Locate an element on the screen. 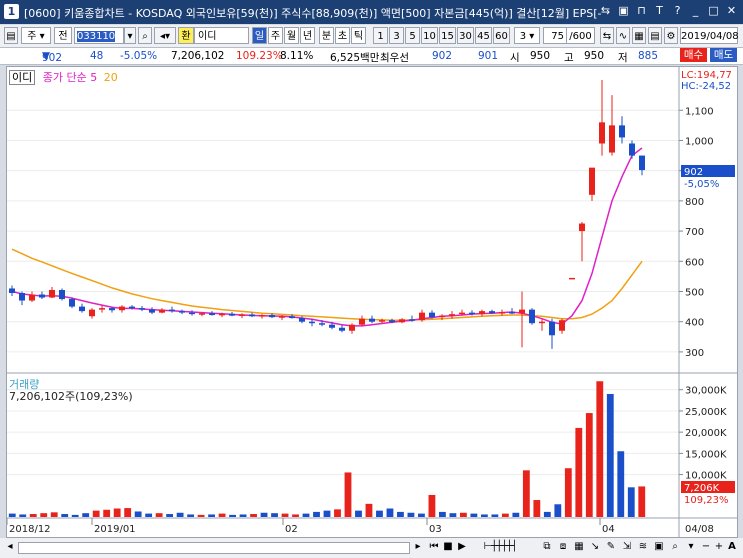  volume-tick-label: 25,000K is located at coordinates (706, 412).